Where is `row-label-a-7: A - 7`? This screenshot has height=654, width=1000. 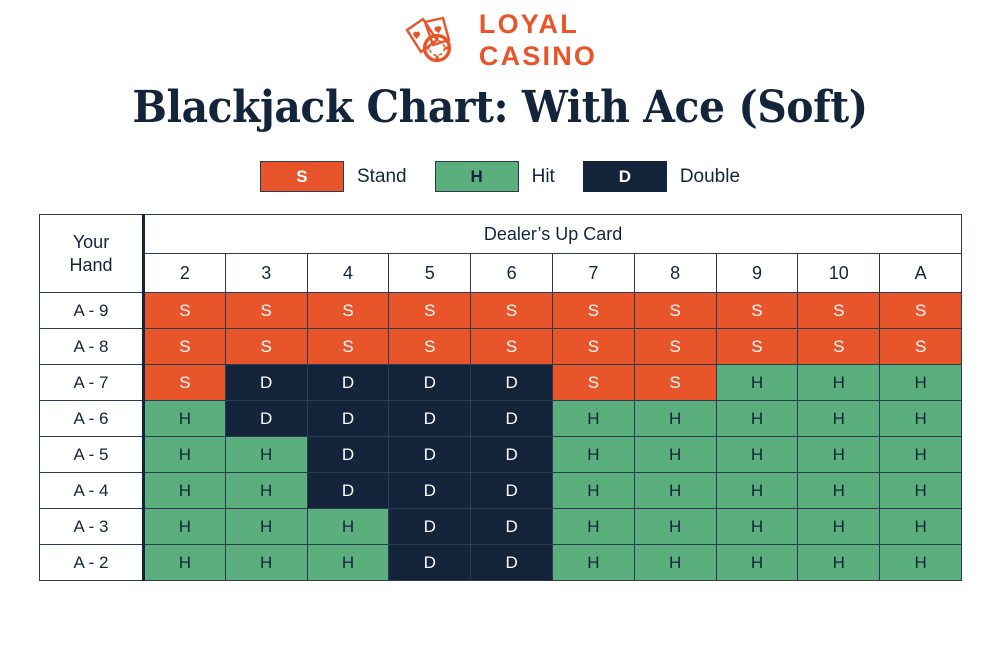
row-label-a-7: A - 7 is located at coordinates (92, 382).